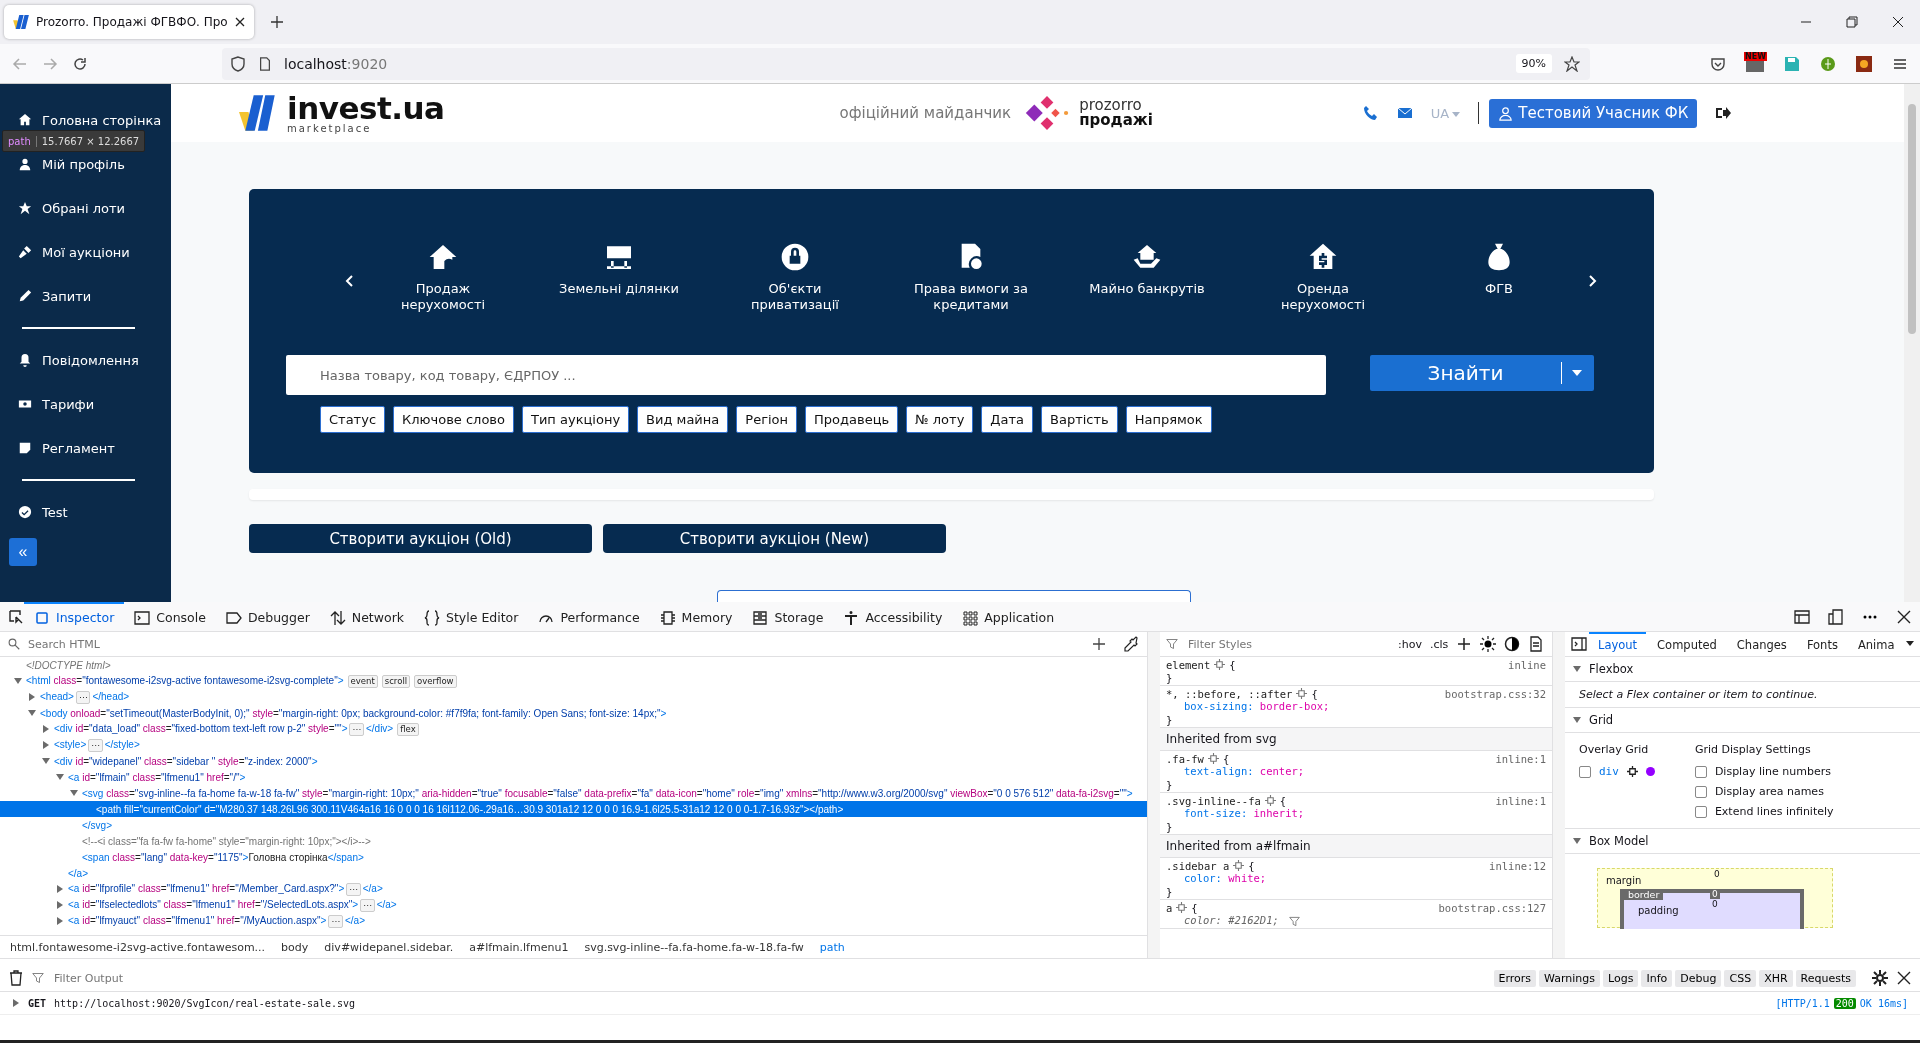 This screenshot has height=1043, width=1920. What do you see at coordinates (97, 825) in the screenshot?
I see `html-line: </svg>` at bounding box center [97, 825].